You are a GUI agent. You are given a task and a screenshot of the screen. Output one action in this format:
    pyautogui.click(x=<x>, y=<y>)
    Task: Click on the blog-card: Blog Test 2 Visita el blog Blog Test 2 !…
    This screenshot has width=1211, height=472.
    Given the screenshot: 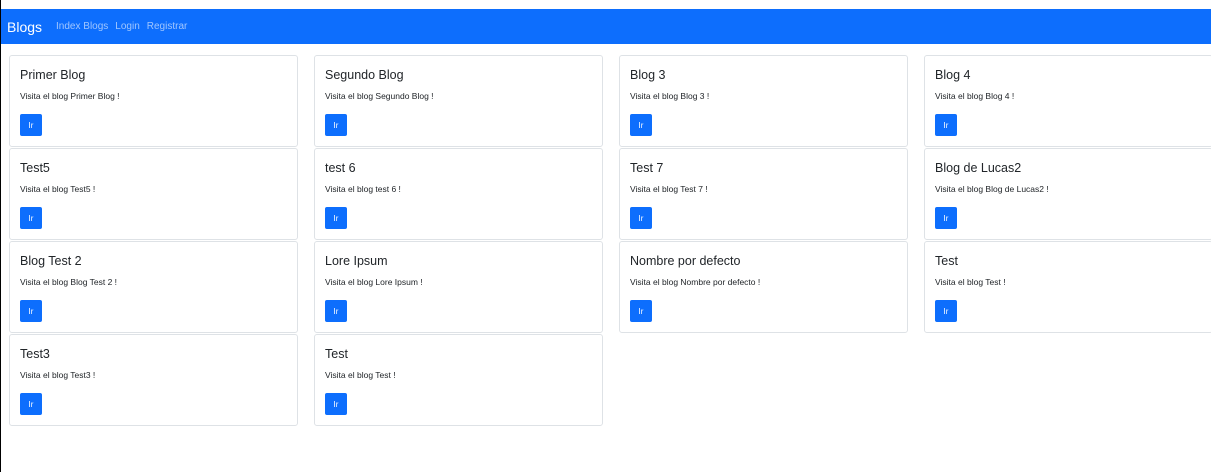 What is the action you would take?
    pyautogui.click(x=153, y=287)
    